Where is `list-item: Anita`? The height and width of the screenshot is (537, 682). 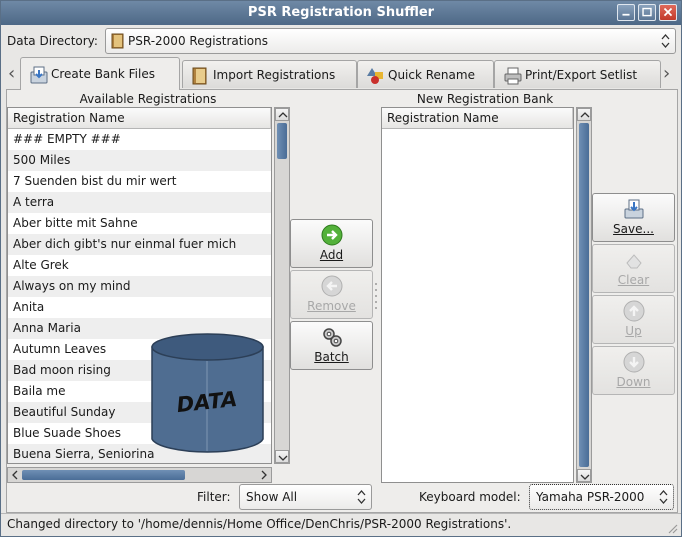 list-item: Anita is located at coordinates (139, 307).